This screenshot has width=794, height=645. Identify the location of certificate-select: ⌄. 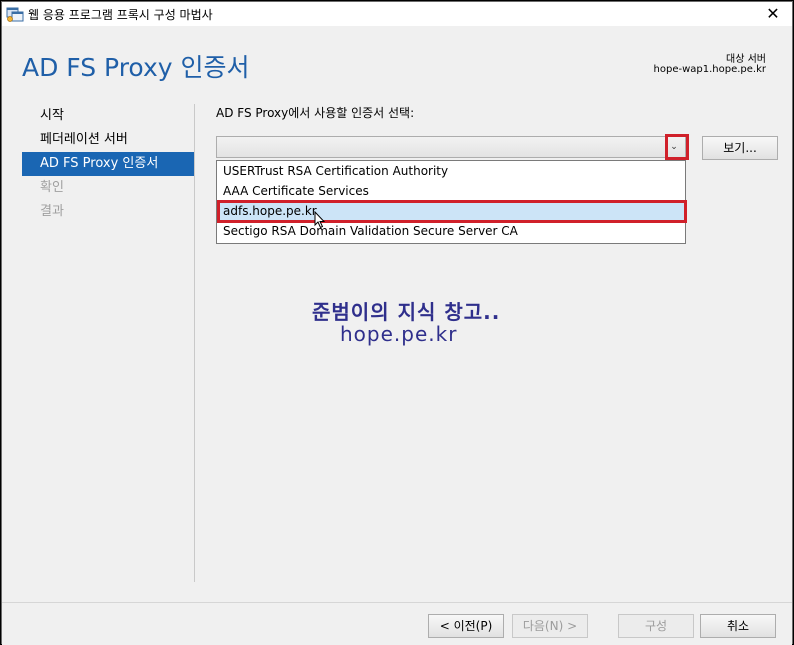
(451, 147).